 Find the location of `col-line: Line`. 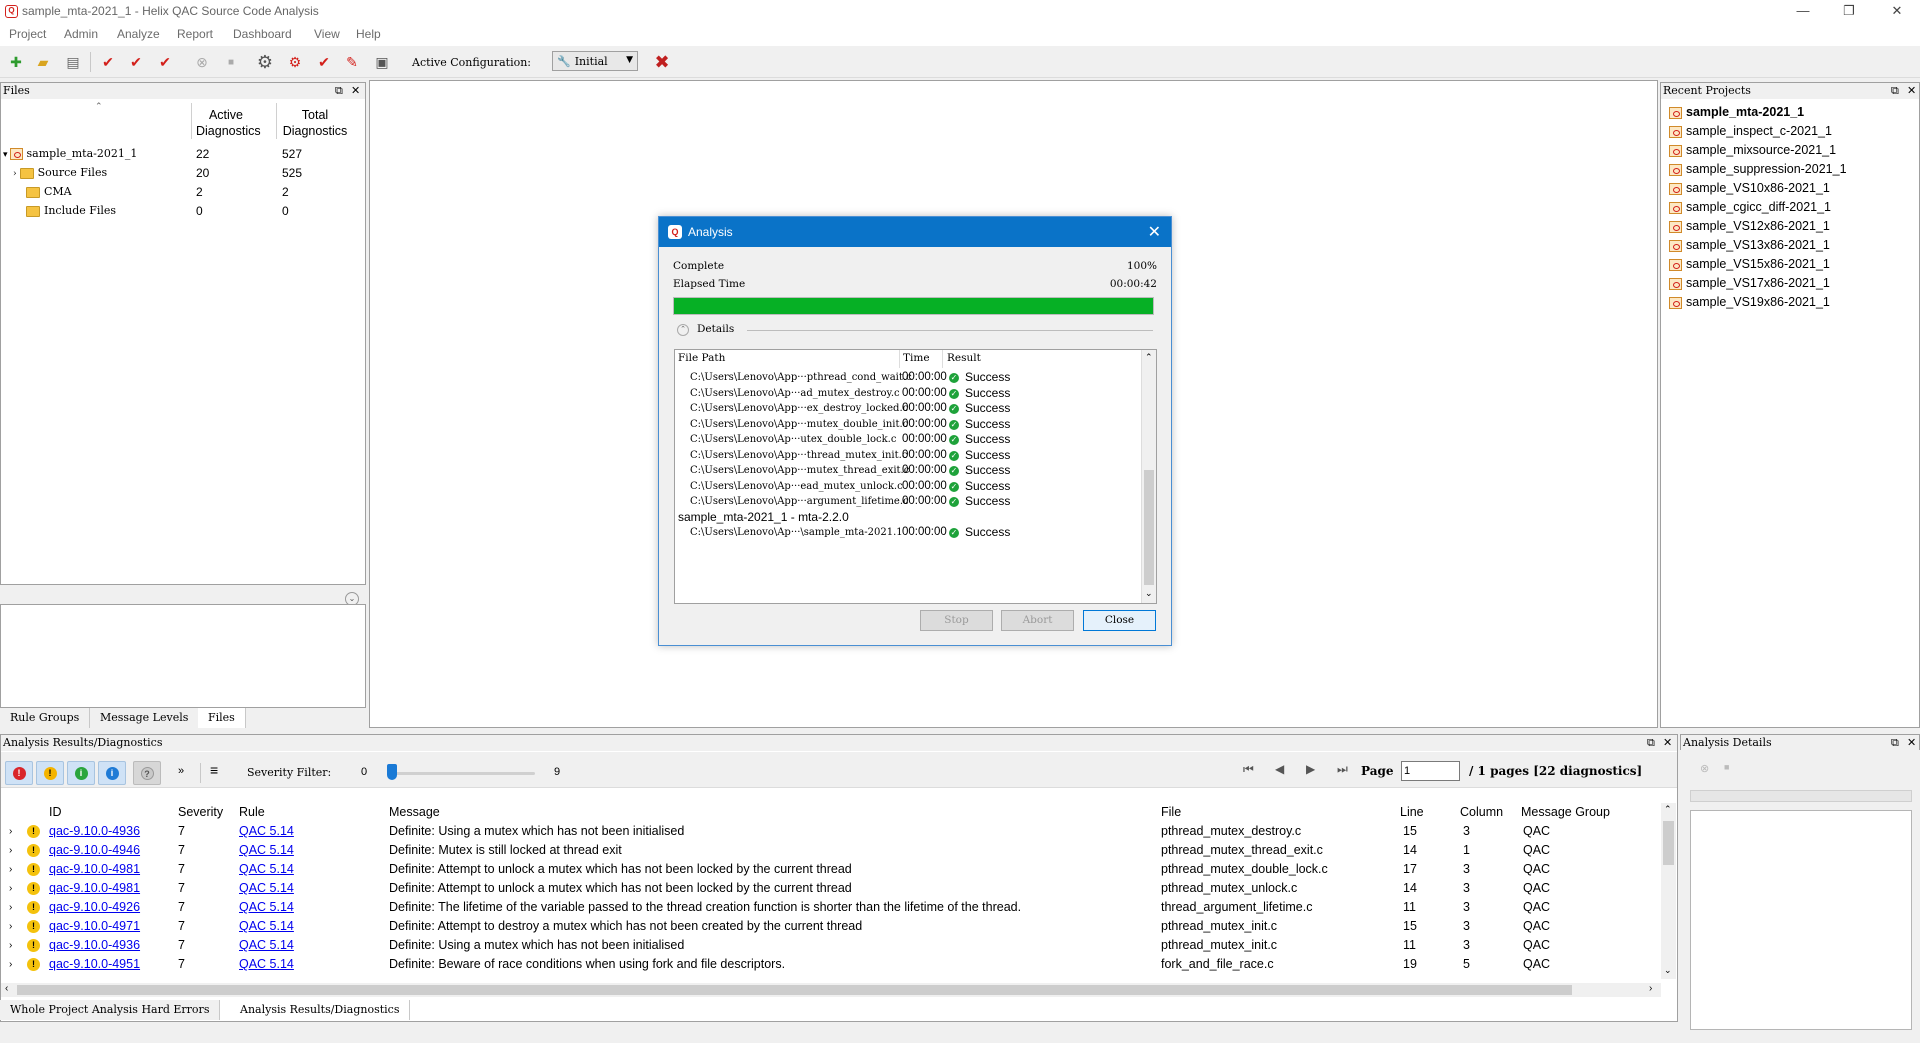

col-line: Line is located at coordinates (1412, 812).